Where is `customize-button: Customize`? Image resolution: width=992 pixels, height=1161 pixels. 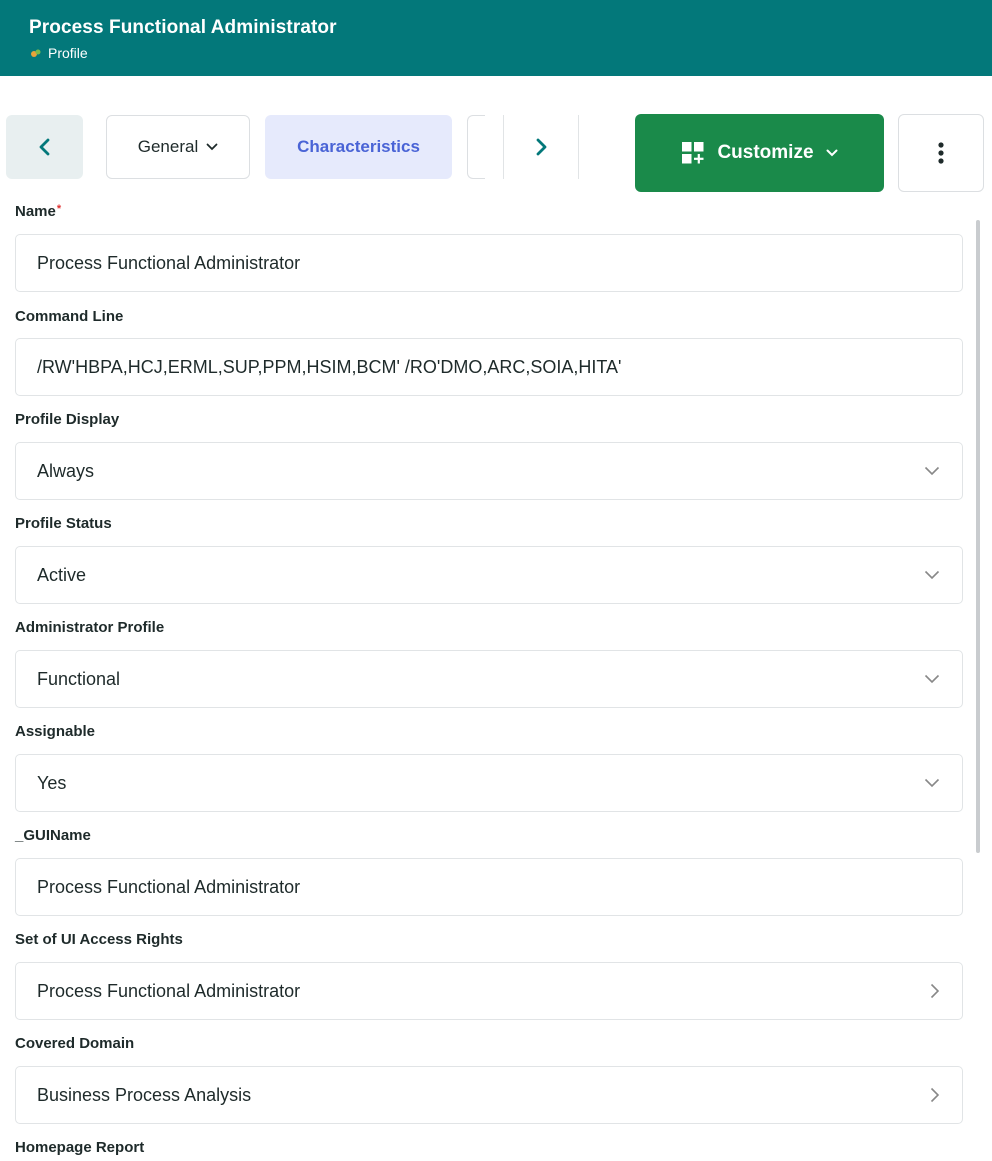 customize-button: Customize is located at coordinates (759, 153).